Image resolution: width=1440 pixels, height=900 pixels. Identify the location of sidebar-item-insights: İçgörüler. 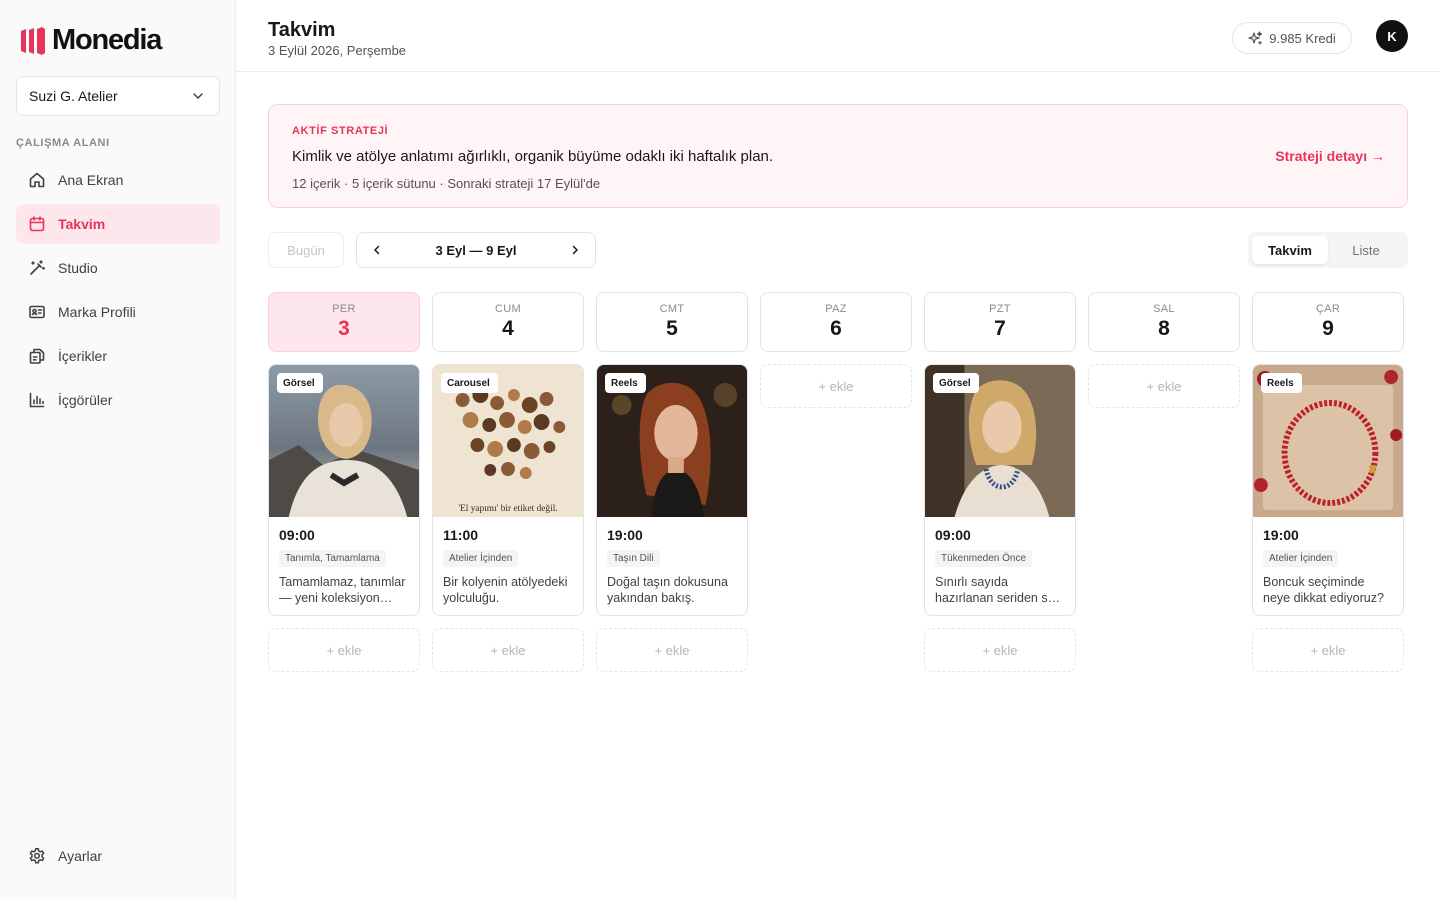
(118, 400).